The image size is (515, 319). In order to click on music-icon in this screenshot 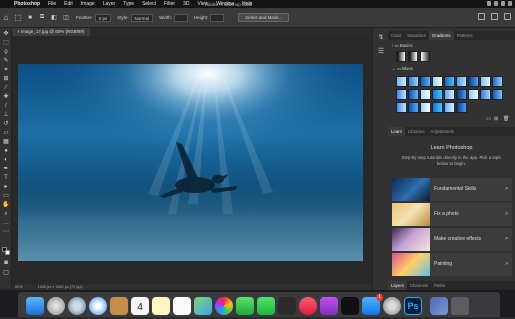, I will do `click(308, 306)`.